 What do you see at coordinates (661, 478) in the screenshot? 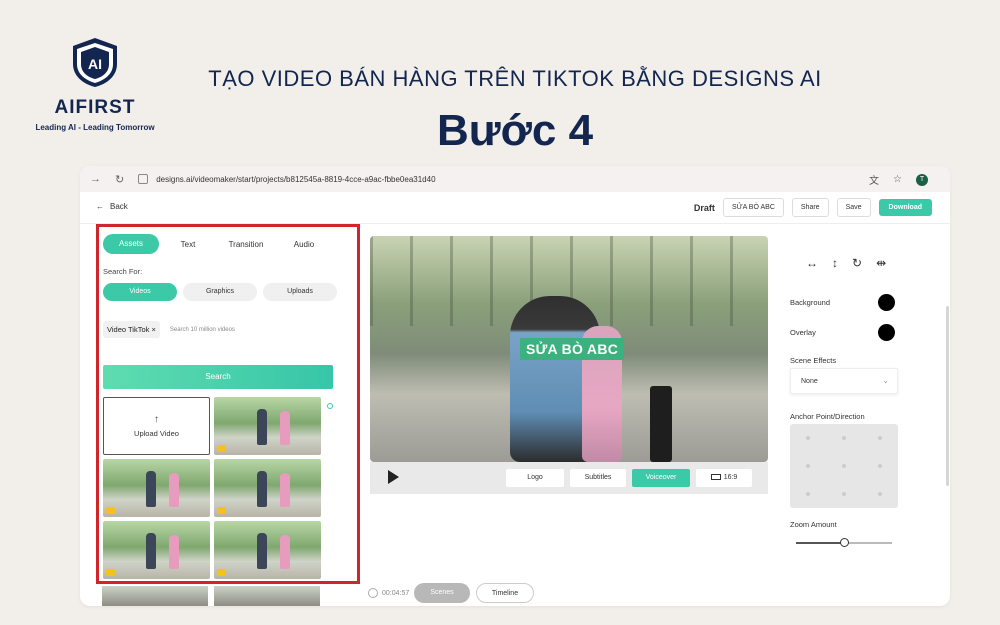
I see `voiceover-button: Voiceover` at bounding box center [661, 478].